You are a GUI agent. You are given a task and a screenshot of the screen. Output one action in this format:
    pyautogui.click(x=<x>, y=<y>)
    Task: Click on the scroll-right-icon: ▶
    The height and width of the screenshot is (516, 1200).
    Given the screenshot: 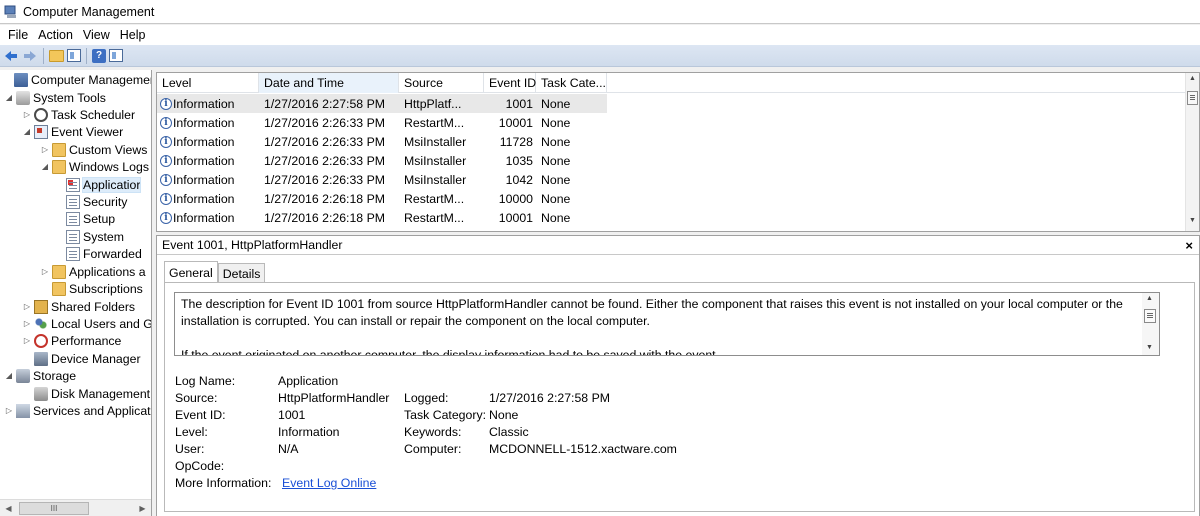 What is the action you would take?
    pyautogui.click(x=142, y=508)
    